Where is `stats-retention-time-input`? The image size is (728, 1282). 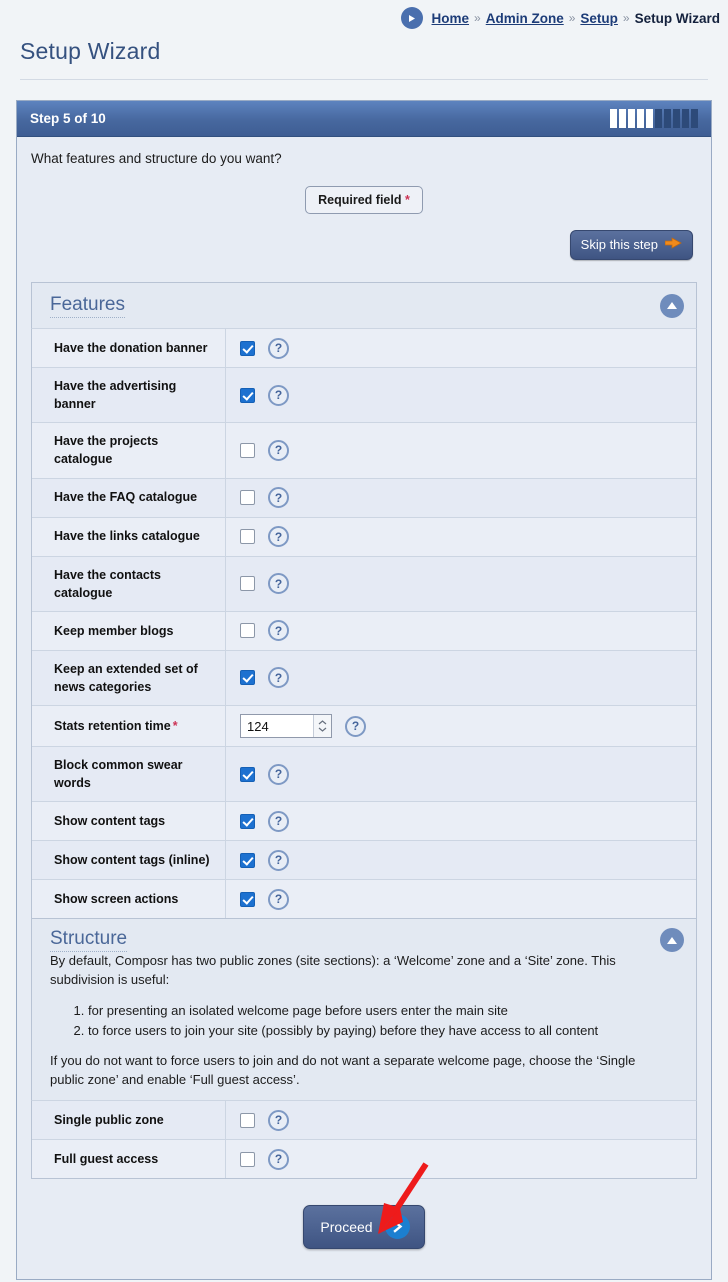 stats-retention-time-input is located at coordinates (277, 726).